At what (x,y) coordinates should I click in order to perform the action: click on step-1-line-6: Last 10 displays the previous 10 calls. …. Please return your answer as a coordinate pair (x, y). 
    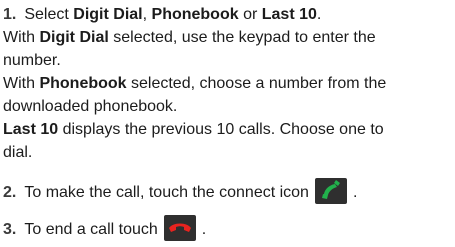
    Looking at the image, I should click on (227, 129).